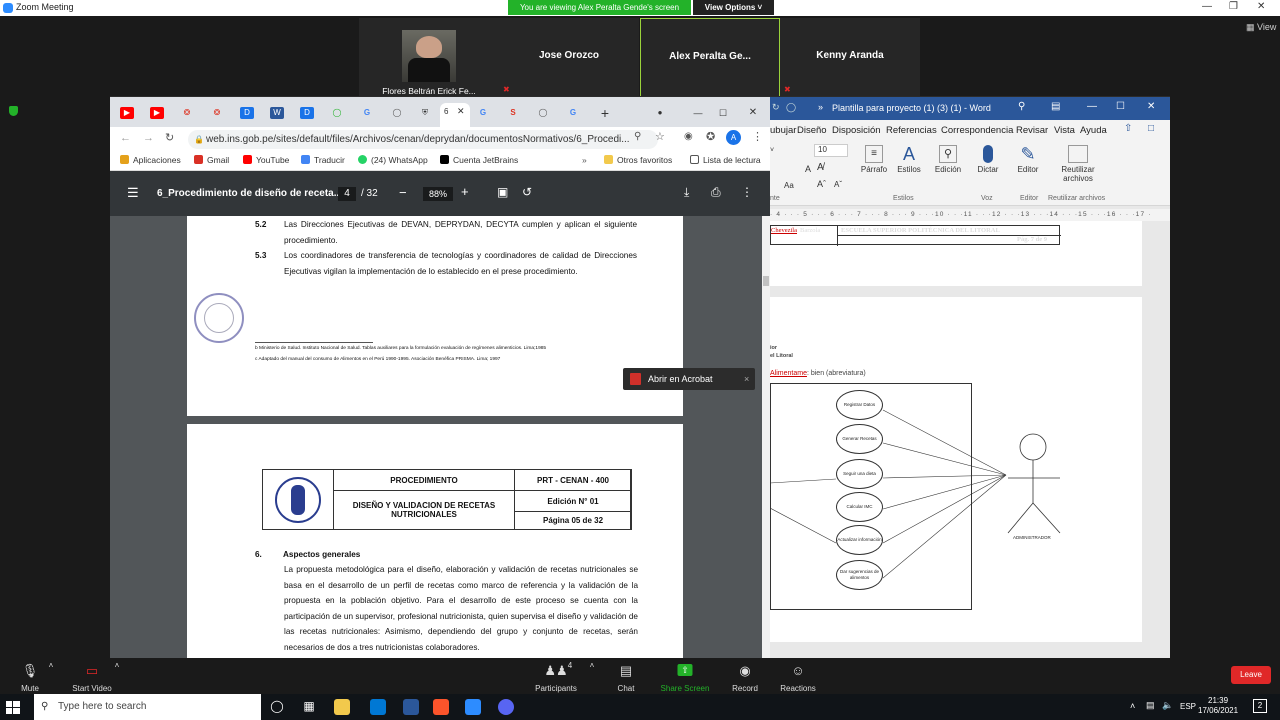  I want to click on system-tray-chevron-icon: ˄, so click(1132, 706).